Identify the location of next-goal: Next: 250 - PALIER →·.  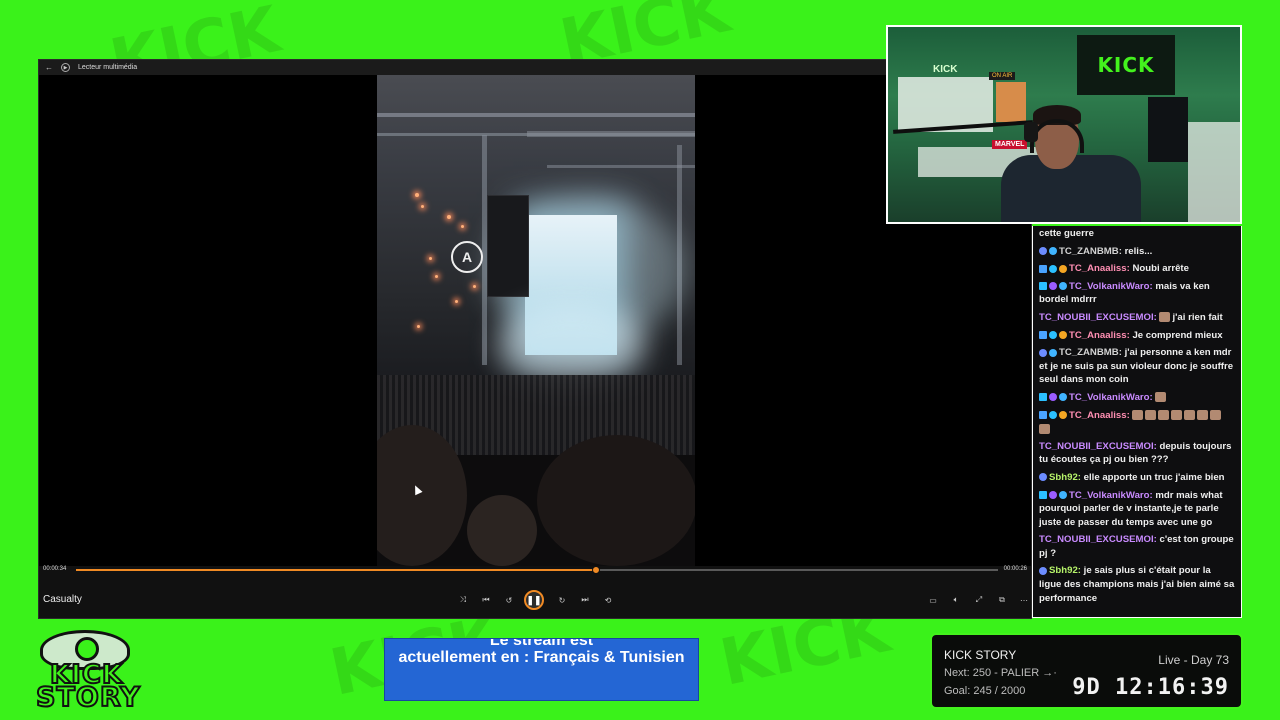
(1000, 673).